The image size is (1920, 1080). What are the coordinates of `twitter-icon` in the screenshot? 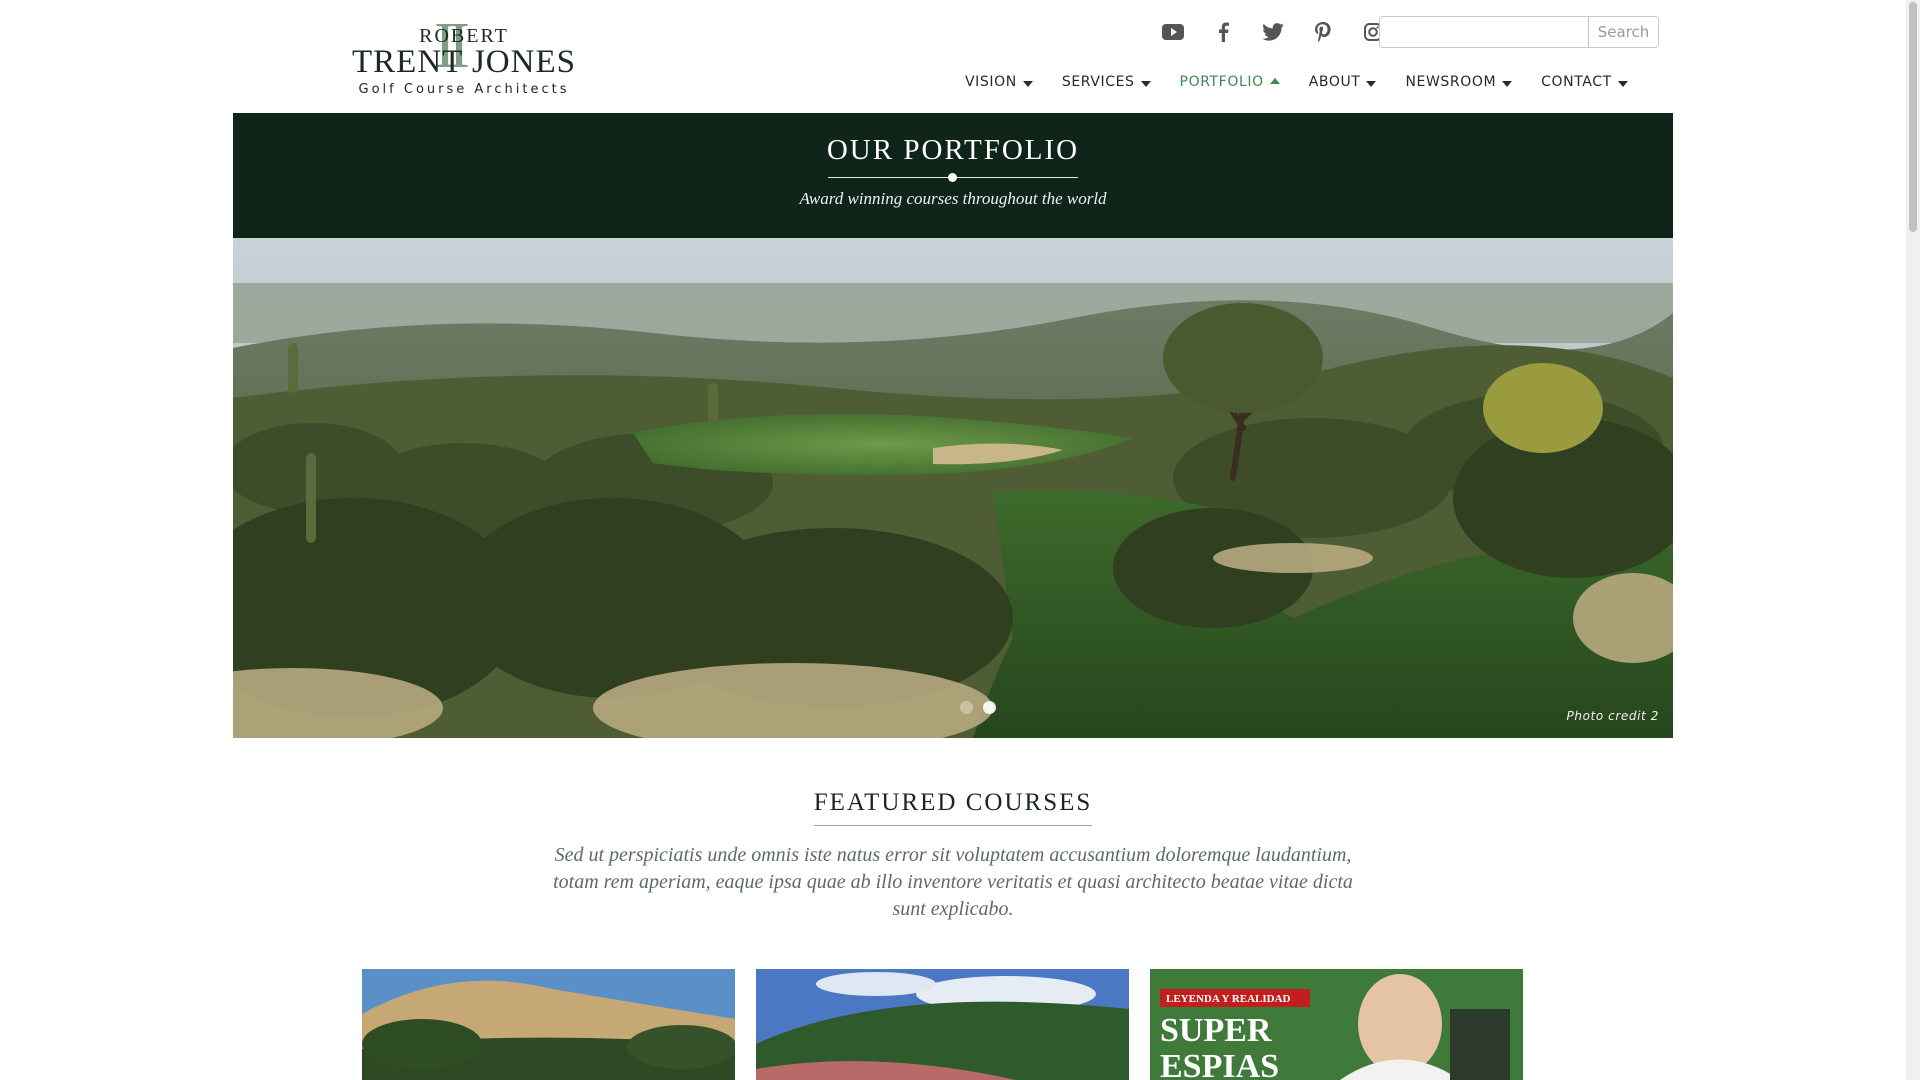 It's located at (1273, 32).